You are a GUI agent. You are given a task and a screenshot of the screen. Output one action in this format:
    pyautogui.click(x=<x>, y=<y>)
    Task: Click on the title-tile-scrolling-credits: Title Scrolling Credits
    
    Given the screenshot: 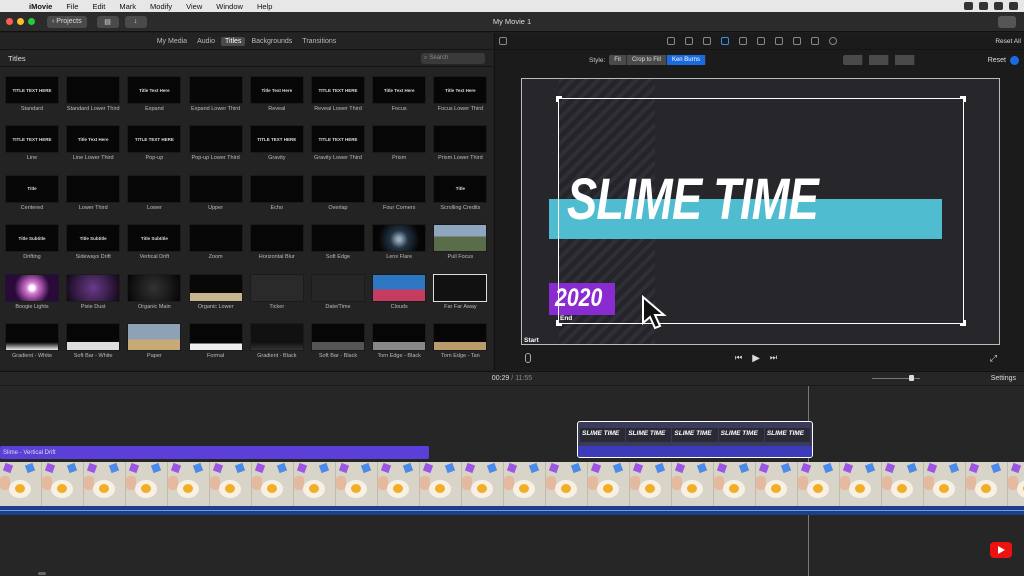 What is the action you would take?
    pyautogui.click(x=460, y=192)
    